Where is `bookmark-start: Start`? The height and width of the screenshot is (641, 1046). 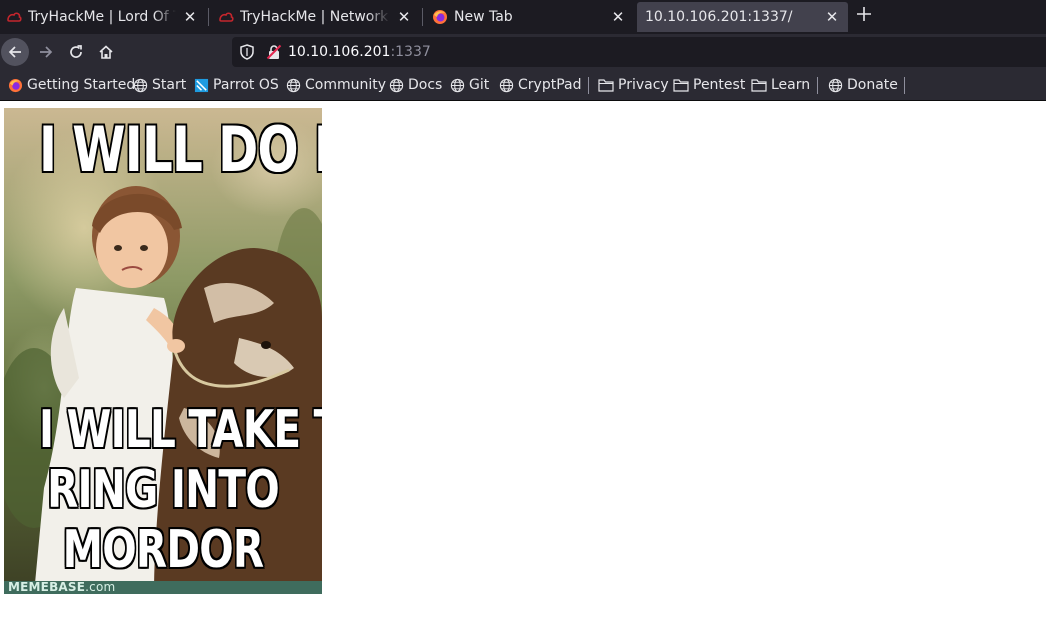 bookmark-start: Start is located at coordinates (159, 85).